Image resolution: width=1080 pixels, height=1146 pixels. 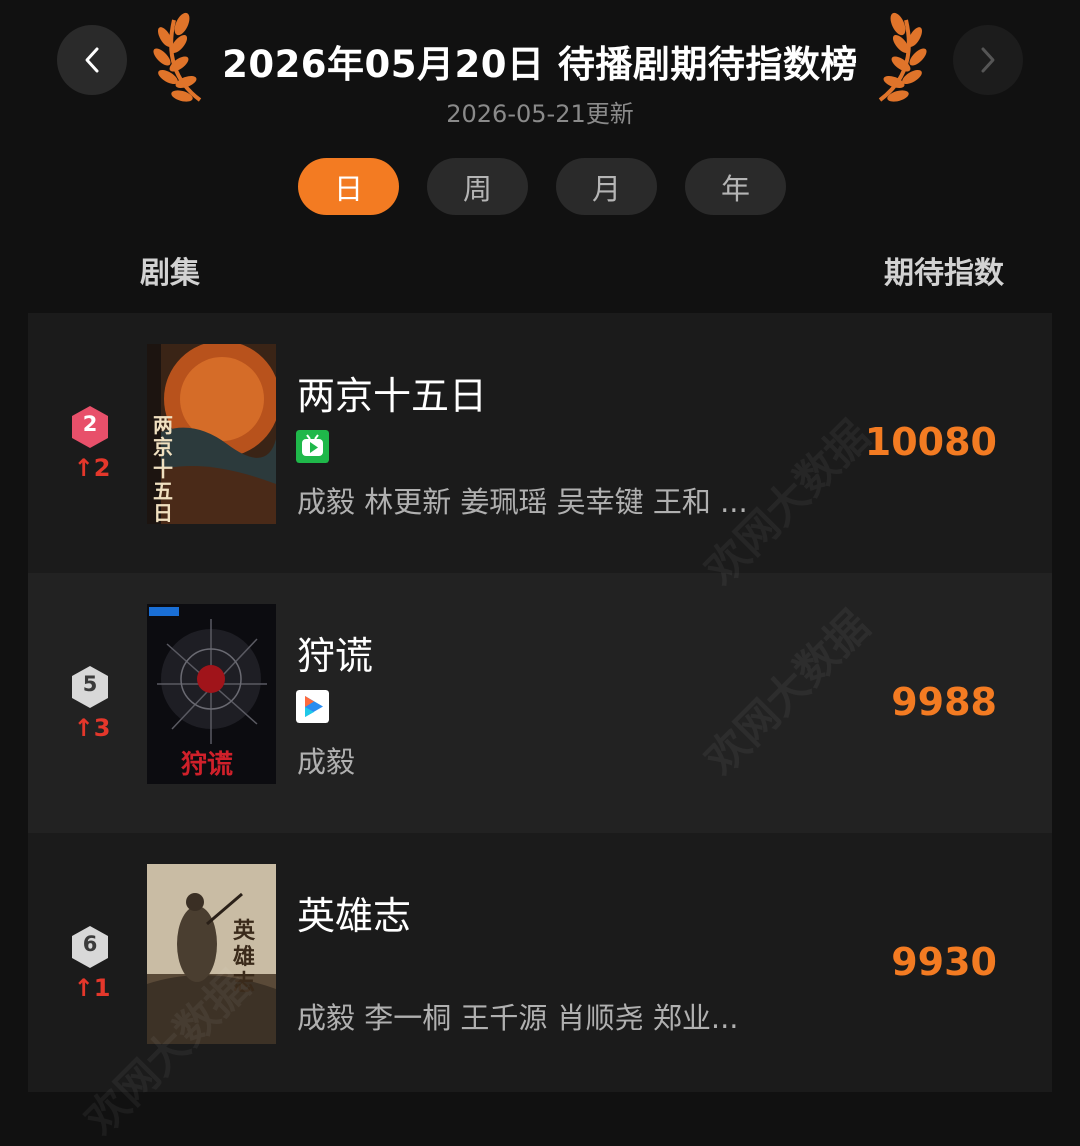 I want to click on rank-badge: 2, so click(x=90, y=427).